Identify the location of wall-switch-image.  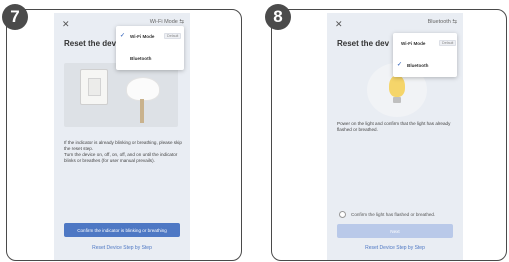
(94, 87).